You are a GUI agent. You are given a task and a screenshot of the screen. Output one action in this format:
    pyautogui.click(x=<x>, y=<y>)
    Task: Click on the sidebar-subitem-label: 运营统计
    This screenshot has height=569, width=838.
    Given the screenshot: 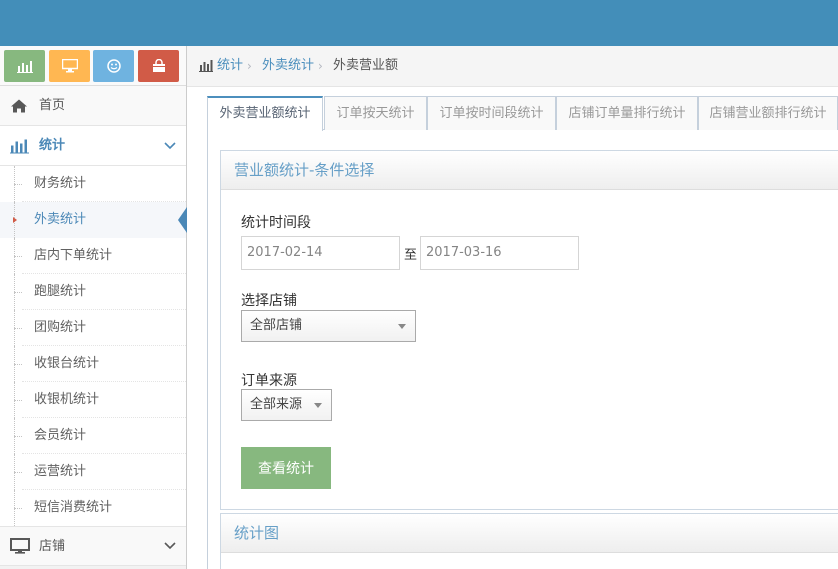 What is the action you would take?
    pyautogui.click(x=60, y=471)
    